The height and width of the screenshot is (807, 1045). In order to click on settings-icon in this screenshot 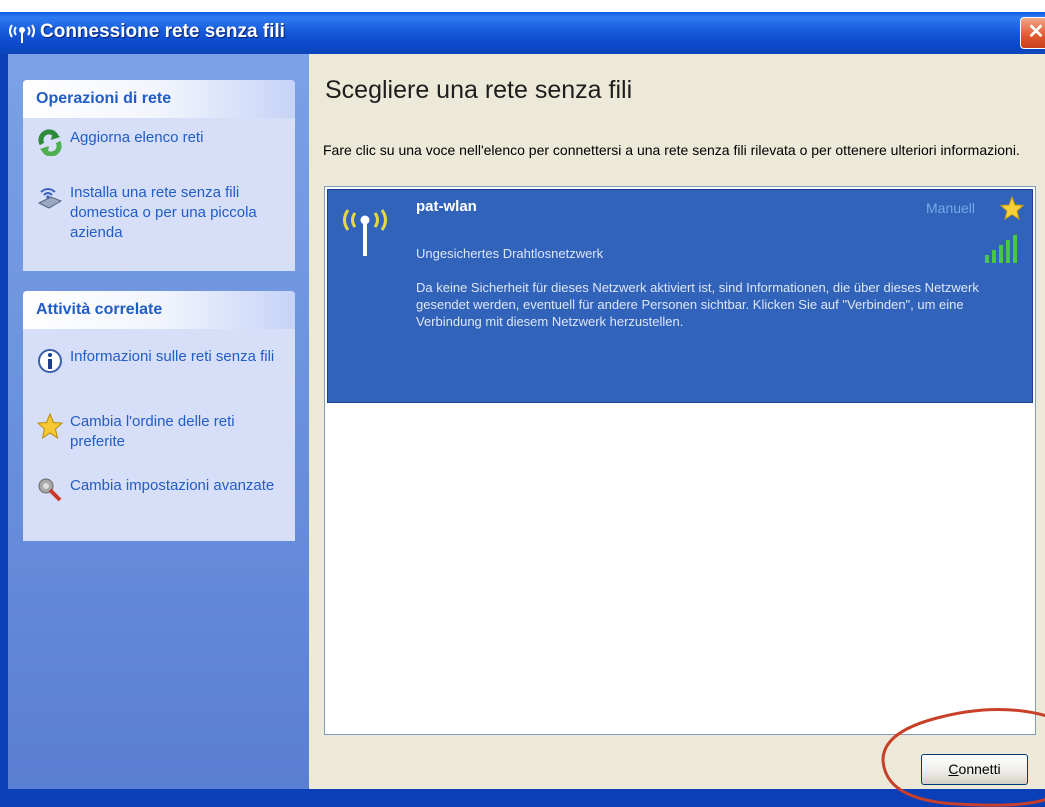, I will do `click(50, 490)`.